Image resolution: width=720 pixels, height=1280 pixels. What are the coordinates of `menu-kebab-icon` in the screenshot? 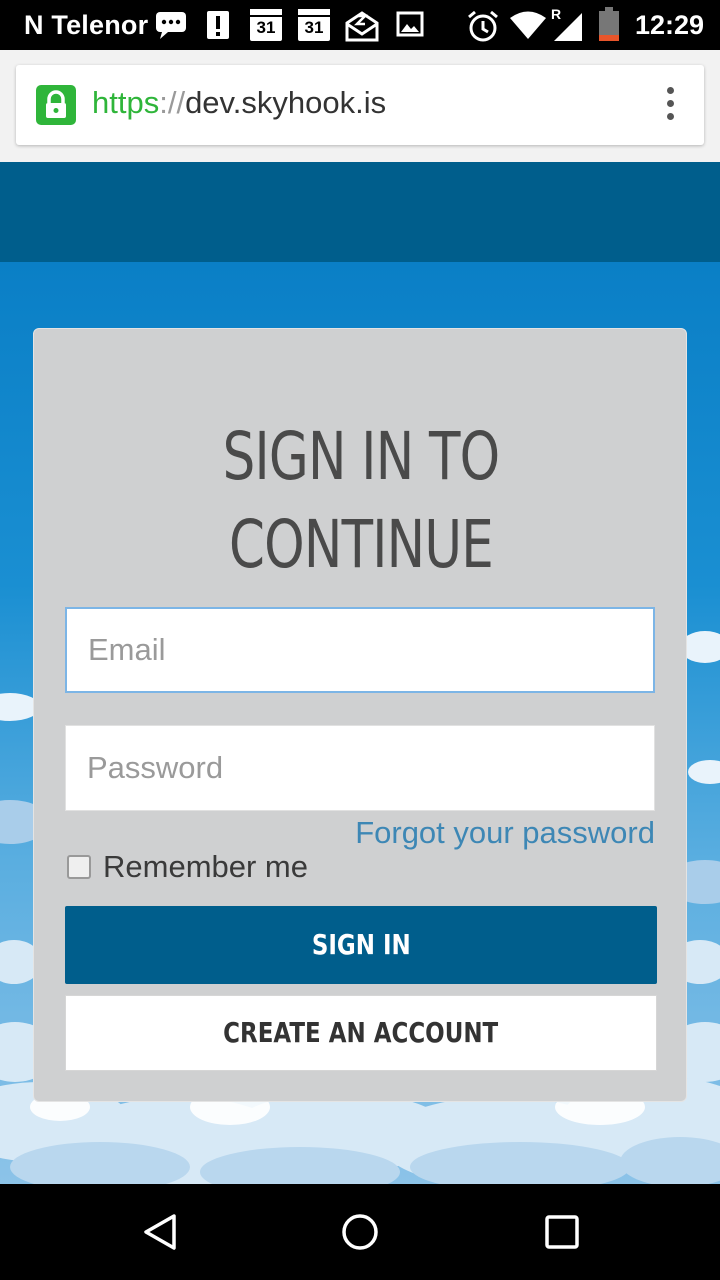 It's located at (670, 107).